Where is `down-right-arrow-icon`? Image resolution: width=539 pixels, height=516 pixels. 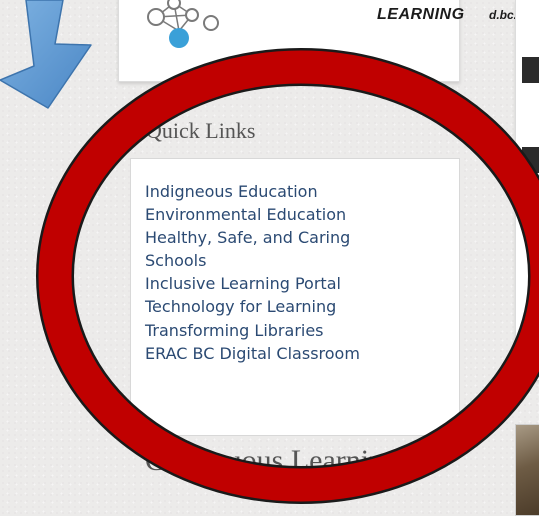 down-right-arrow-icon is located at coordinates (46, 54).